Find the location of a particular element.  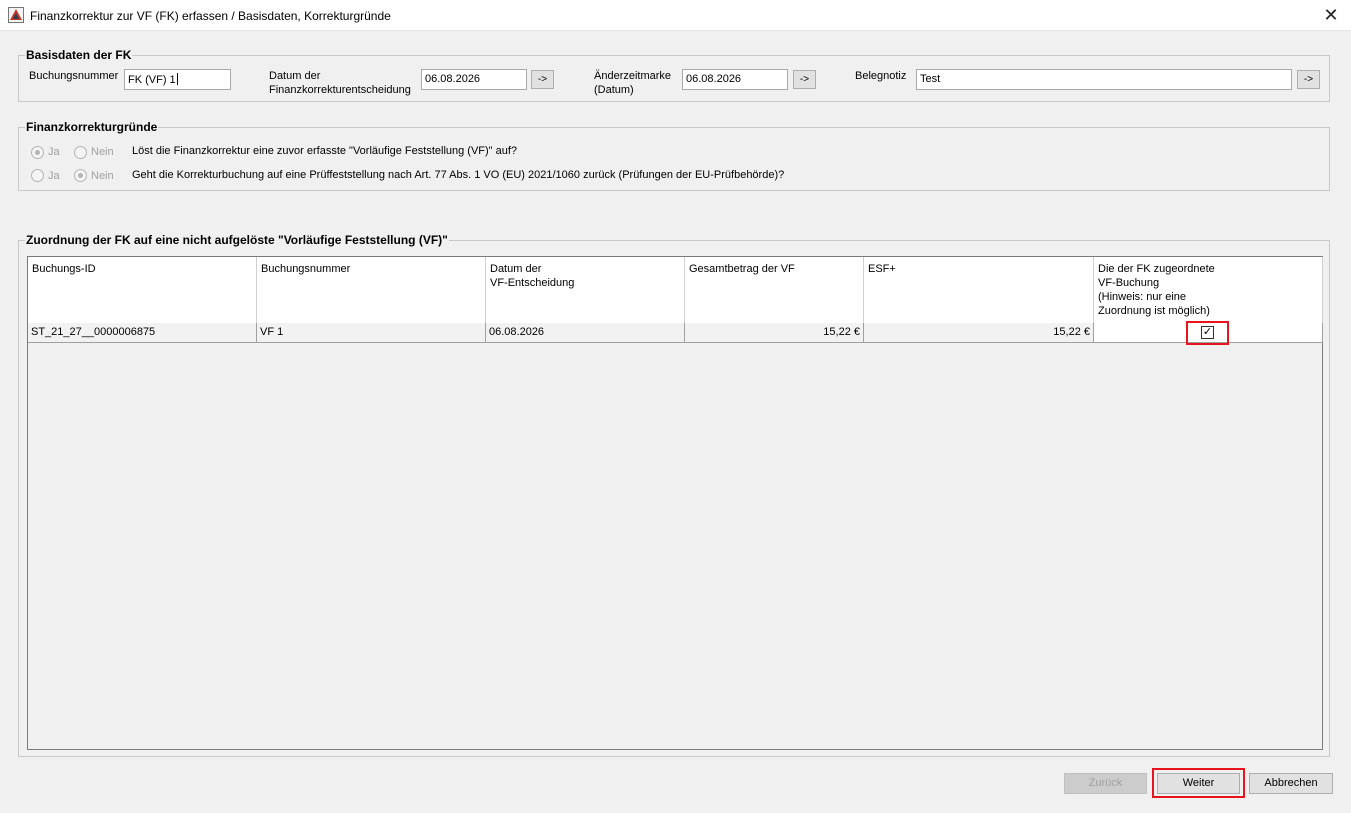

col-zugeordnet-label-3: (Hinweis: nur eine is located at coordinates (1142, 297).